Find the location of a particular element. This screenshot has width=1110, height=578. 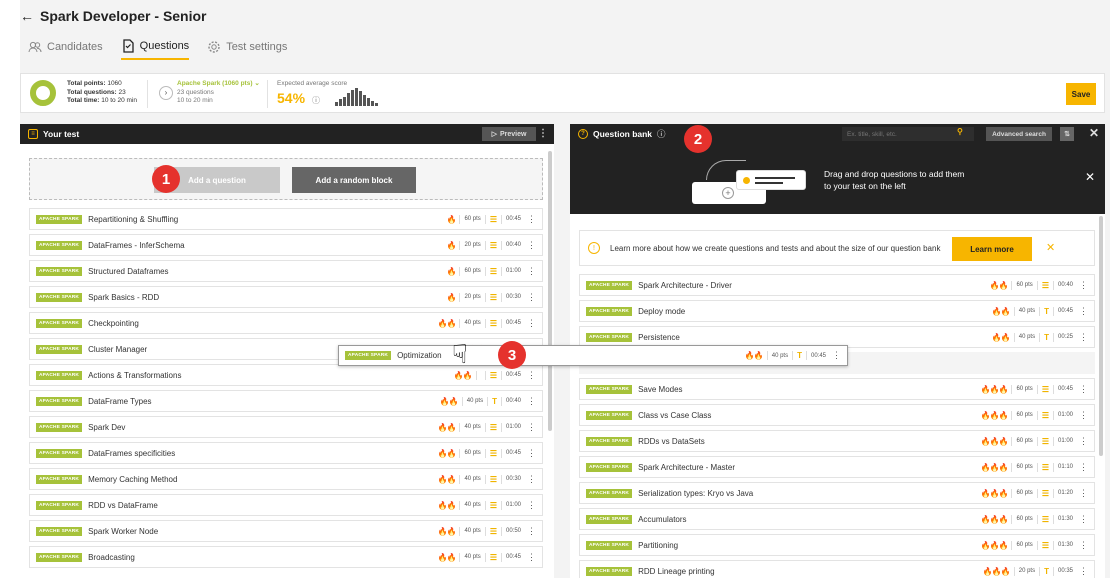

difficulty-flame-icon: 🔥🔥 is located at coordinates (447, 427).